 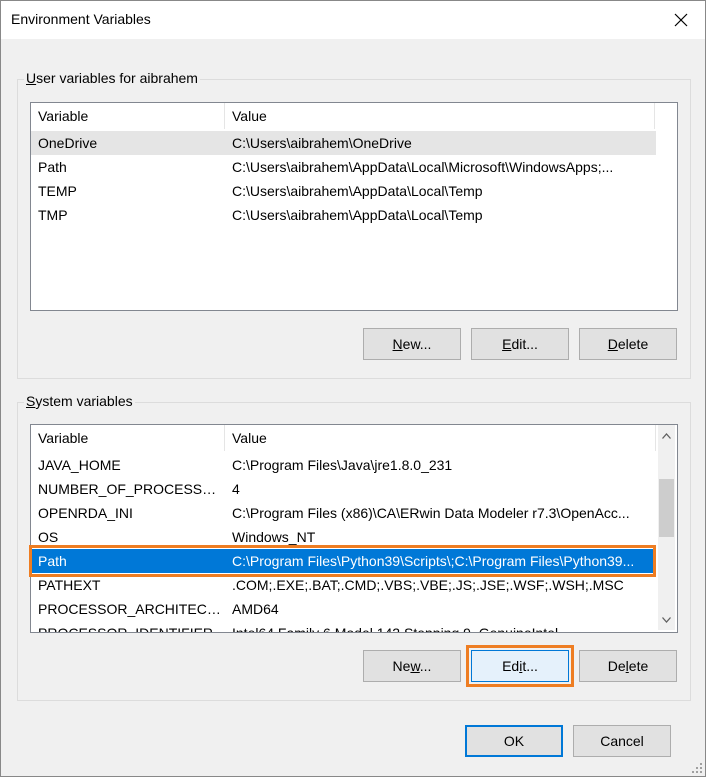 What do you see at coordinates (126, 629) in the screenshot?
I see `variable-name: PROCESSOR_IDENTIFIER` at bounding box center [126, 629].